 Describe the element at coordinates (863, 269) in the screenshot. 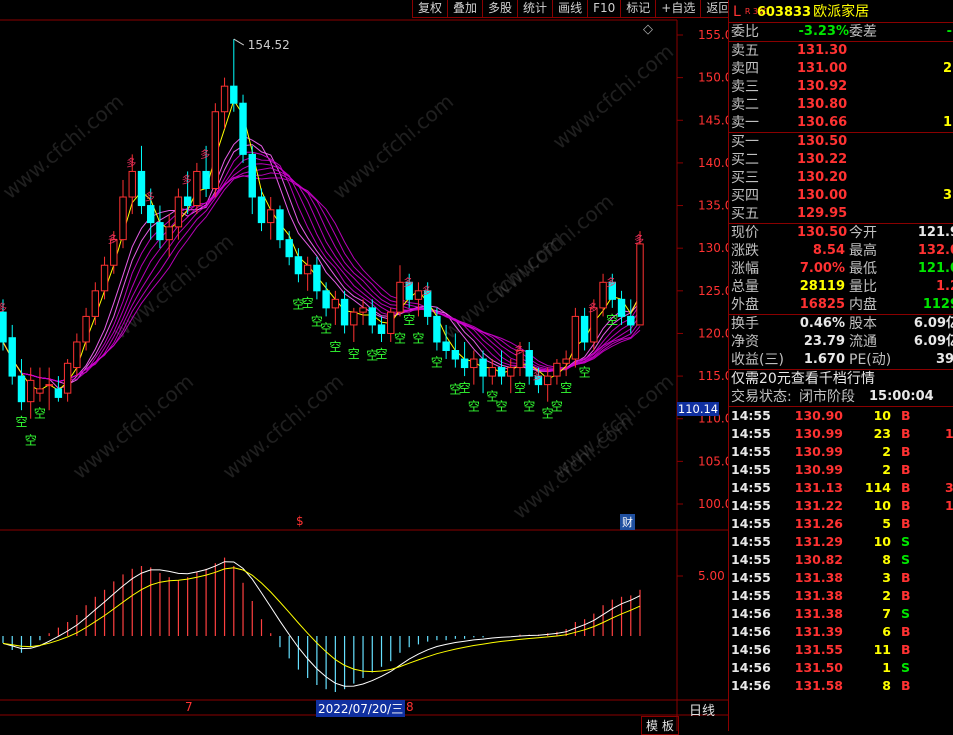

I see `stat-label-2: 最低` at that location.